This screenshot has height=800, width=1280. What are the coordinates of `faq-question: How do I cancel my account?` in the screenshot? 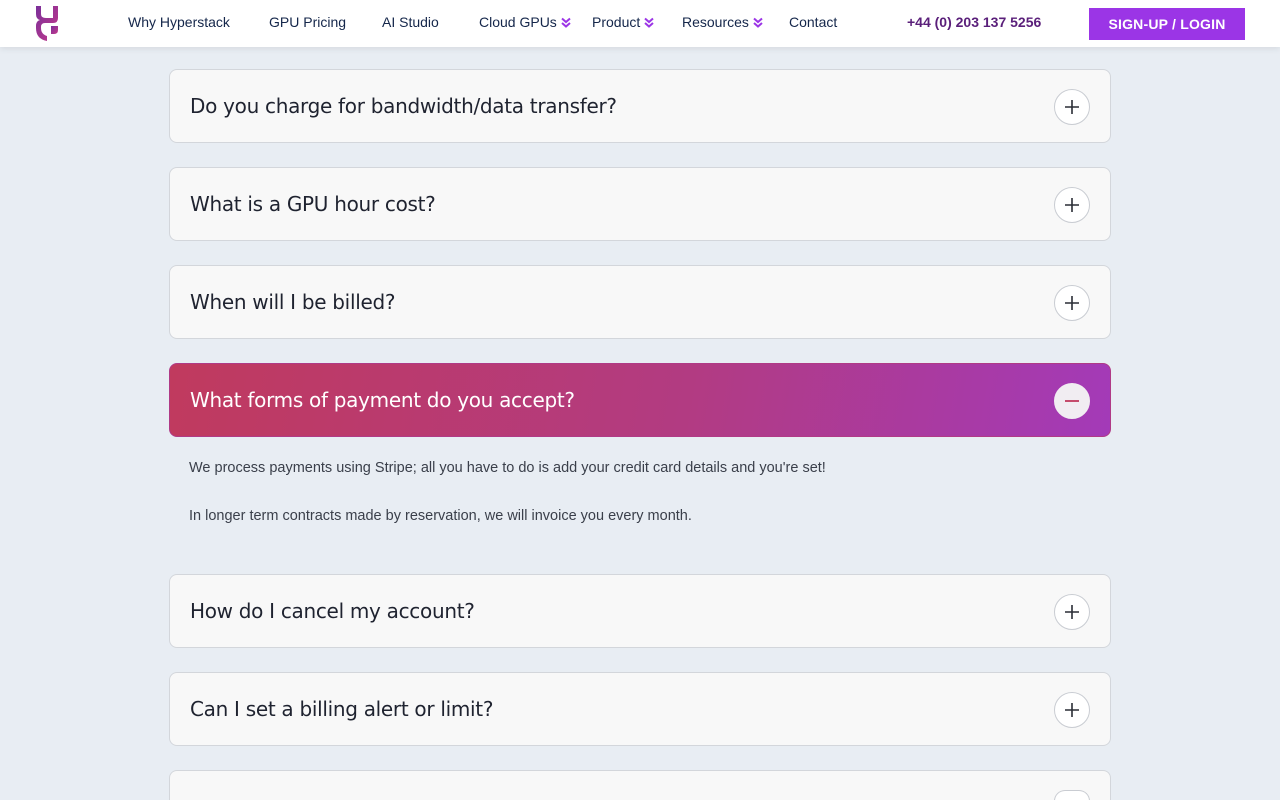 It's located at (332, 611).